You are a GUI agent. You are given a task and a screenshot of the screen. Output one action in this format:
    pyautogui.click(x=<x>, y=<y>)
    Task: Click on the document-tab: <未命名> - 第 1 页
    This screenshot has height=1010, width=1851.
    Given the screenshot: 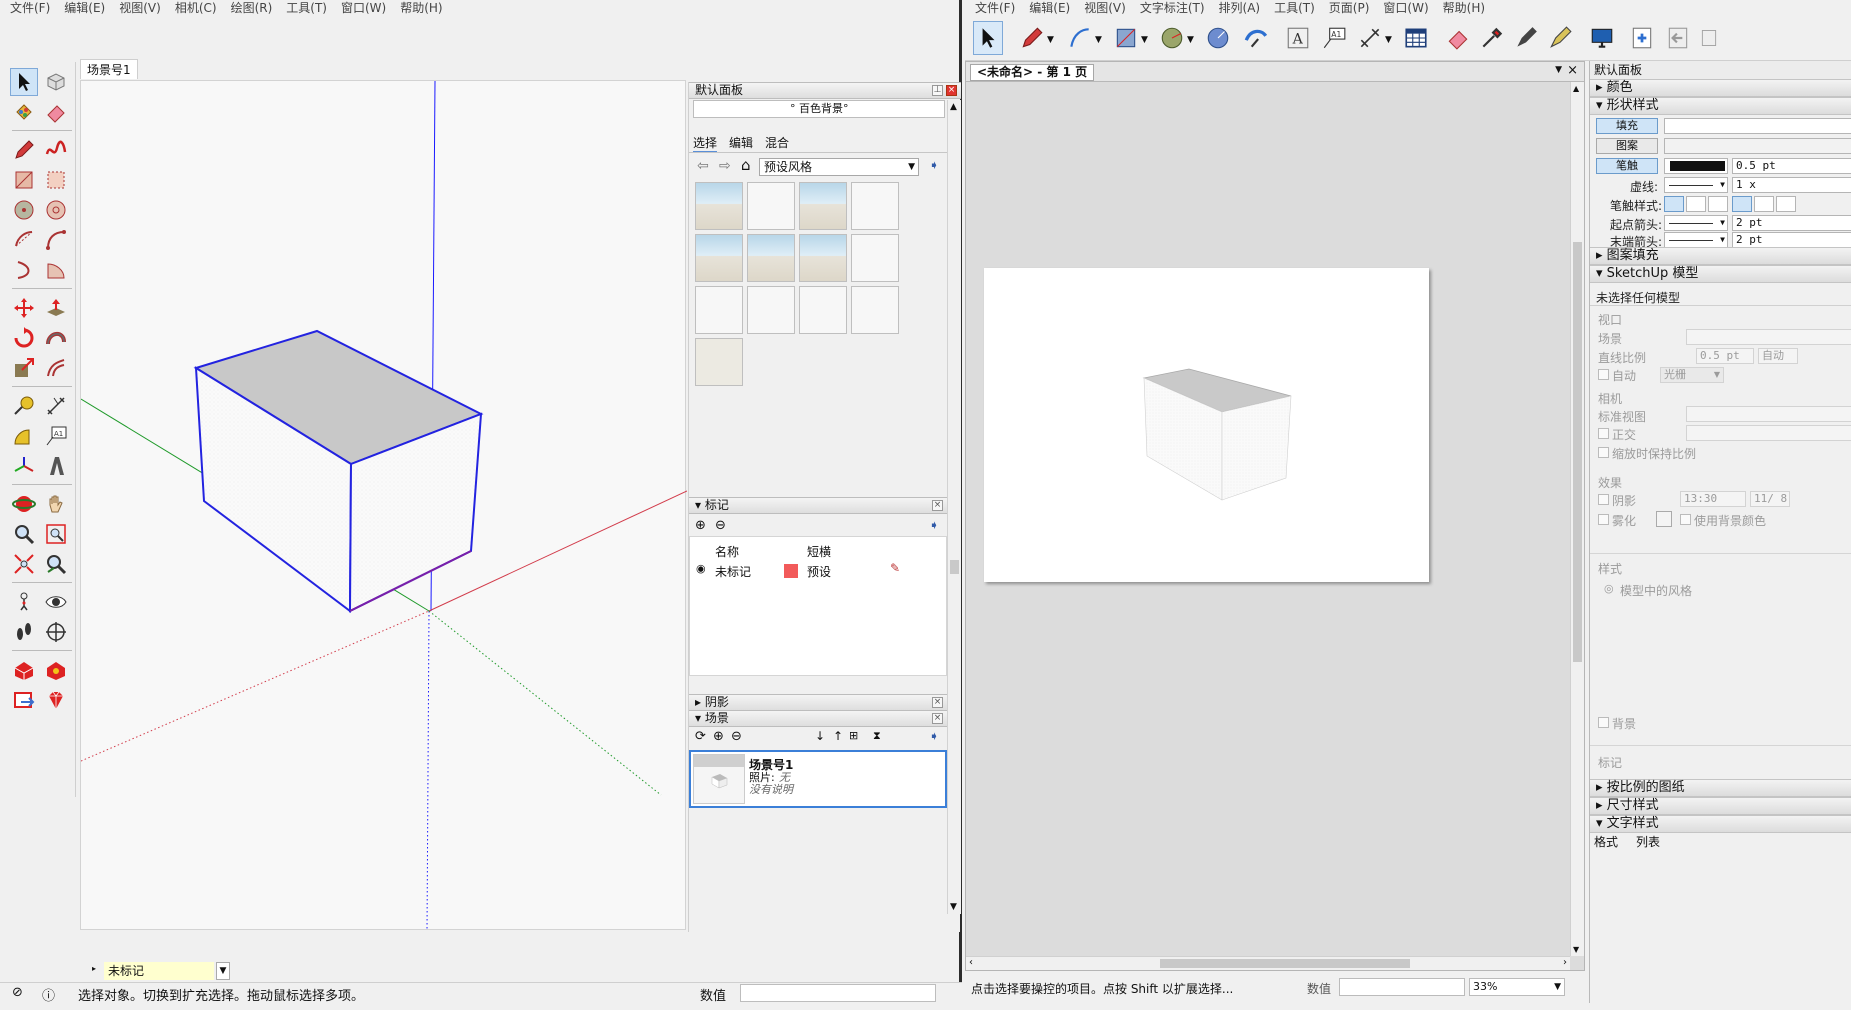 What is the action you would take?
    pyautogui.click(x=1032, y=72)
    